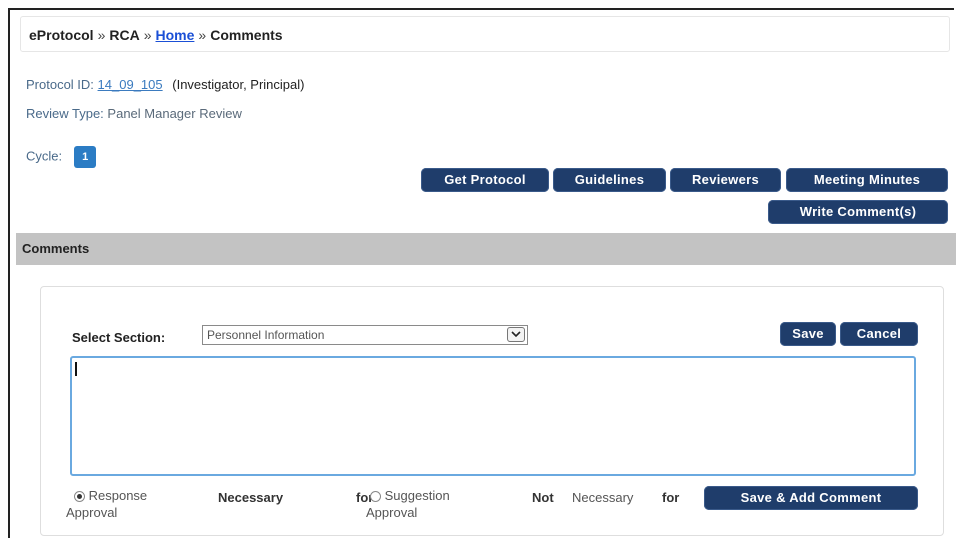  I want to click on breadcrumb-comments: Comments, so click(246, 35).